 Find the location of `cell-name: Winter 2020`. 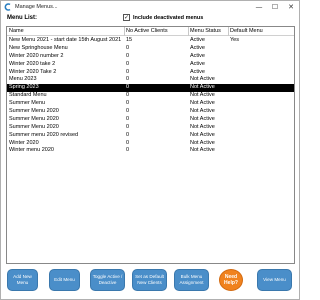

cell-name: Winter 2020 is located at coordinates (24, 142).